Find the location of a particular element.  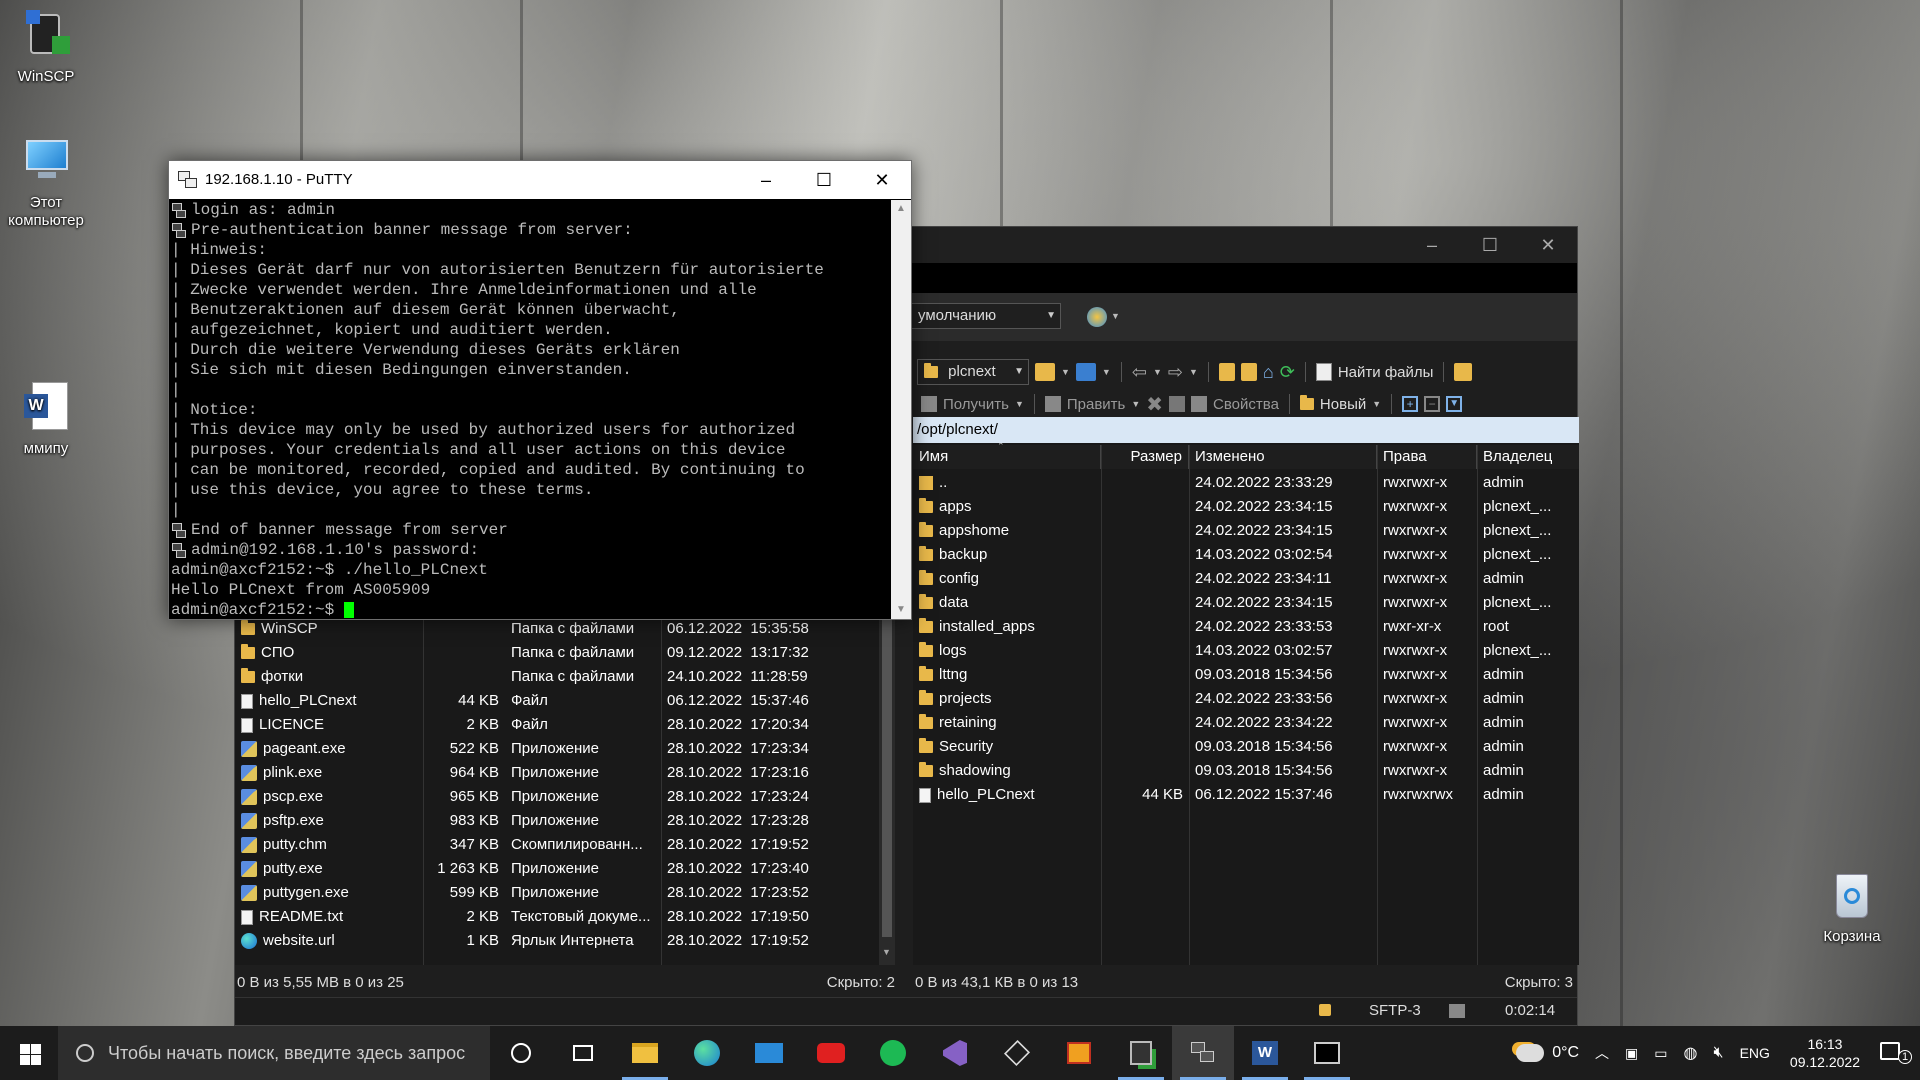

weather-widget: 0°C is located at coordinates (1547, 1053).